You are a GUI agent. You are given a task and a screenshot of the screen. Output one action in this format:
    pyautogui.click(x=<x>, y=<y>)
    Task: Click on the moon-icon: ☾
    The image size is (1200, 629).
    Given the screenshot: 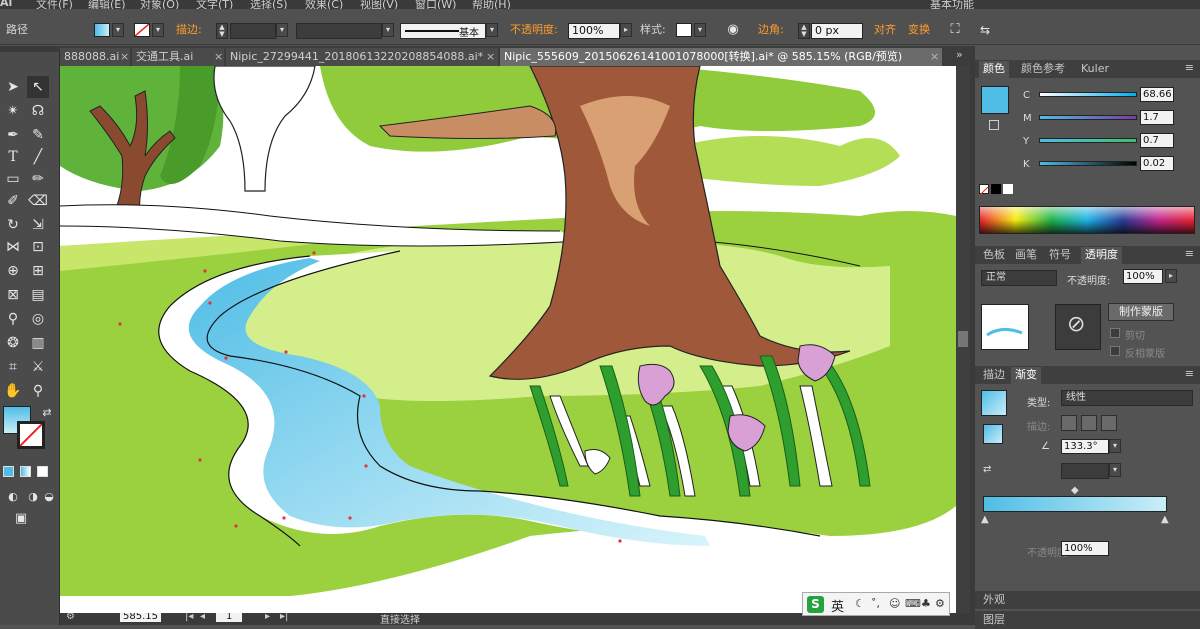 What is the action you would take?
    pyautogui.click(x=860, y=603)
    